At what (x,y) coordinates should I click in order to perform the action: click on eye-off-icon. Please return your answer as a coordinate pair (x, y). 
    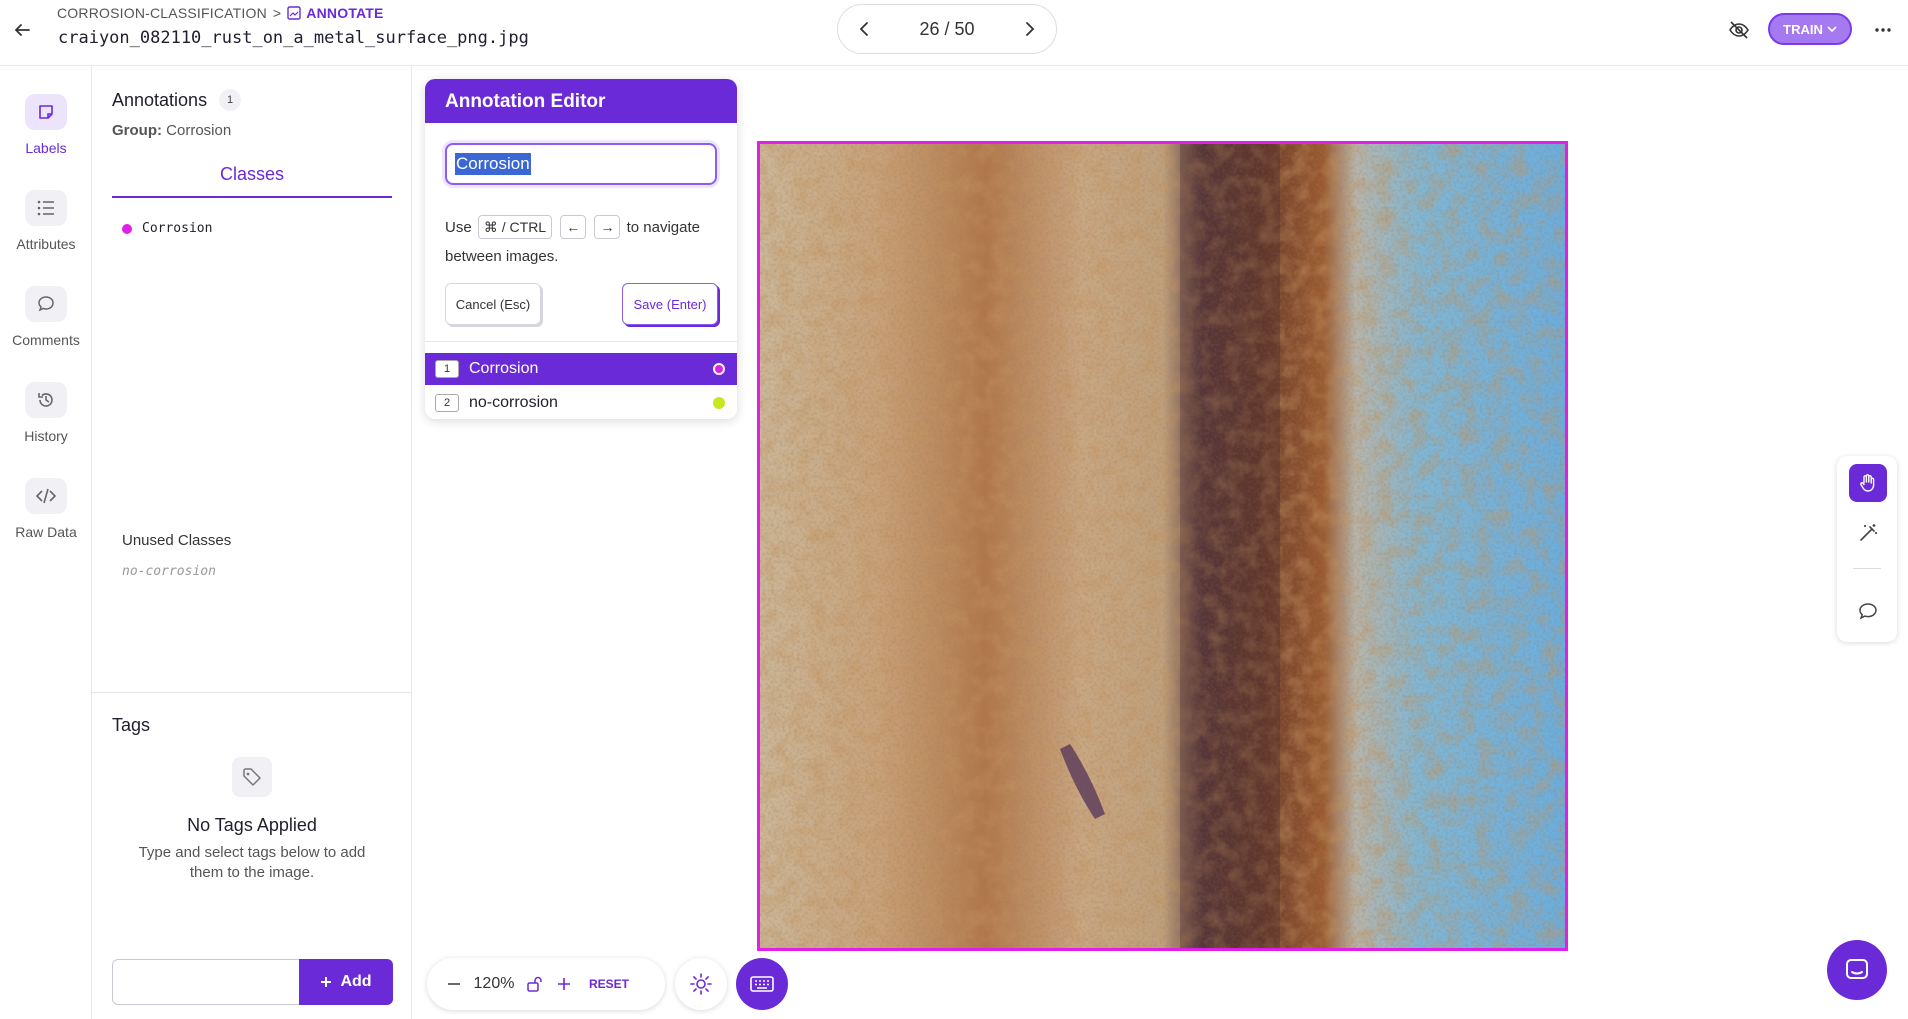
    Looking at the image, I should click on (1739, 30).